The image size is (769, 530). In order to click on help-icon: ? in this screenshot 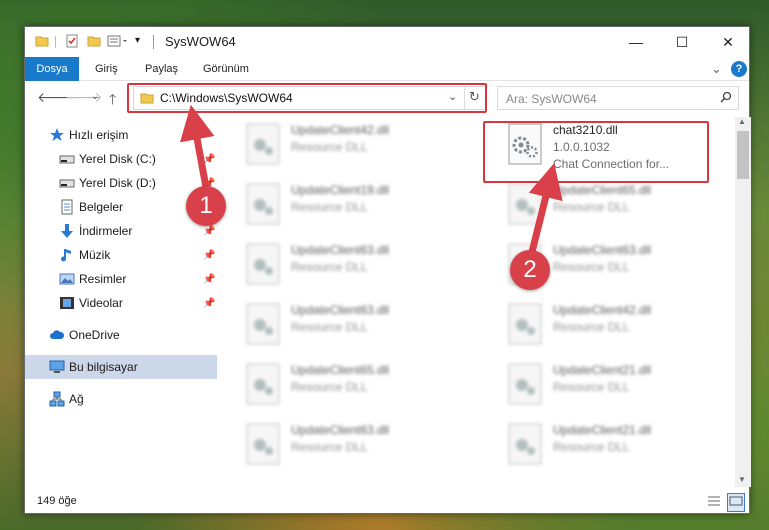, I will do `click(739, 69)`.